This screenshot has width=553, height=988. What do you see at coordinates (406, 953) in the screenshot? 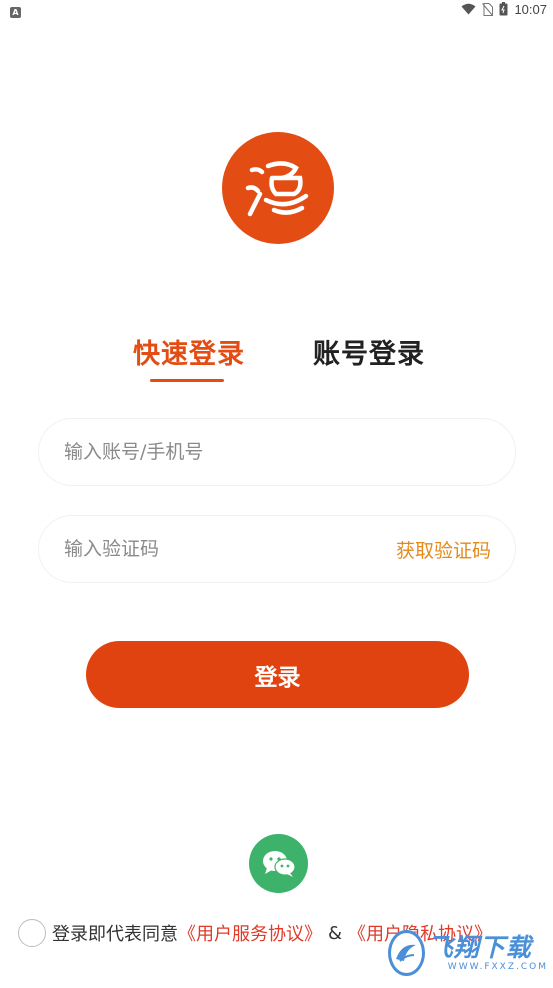
I see `watermark-logo-icon` at bounding box center [406, 953].